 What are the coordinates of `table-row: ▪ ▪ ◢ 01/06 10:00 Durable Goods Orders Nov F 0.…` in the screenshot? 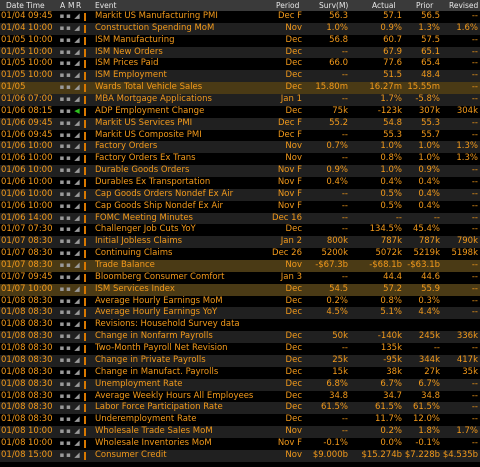 It's located at (240, 171).